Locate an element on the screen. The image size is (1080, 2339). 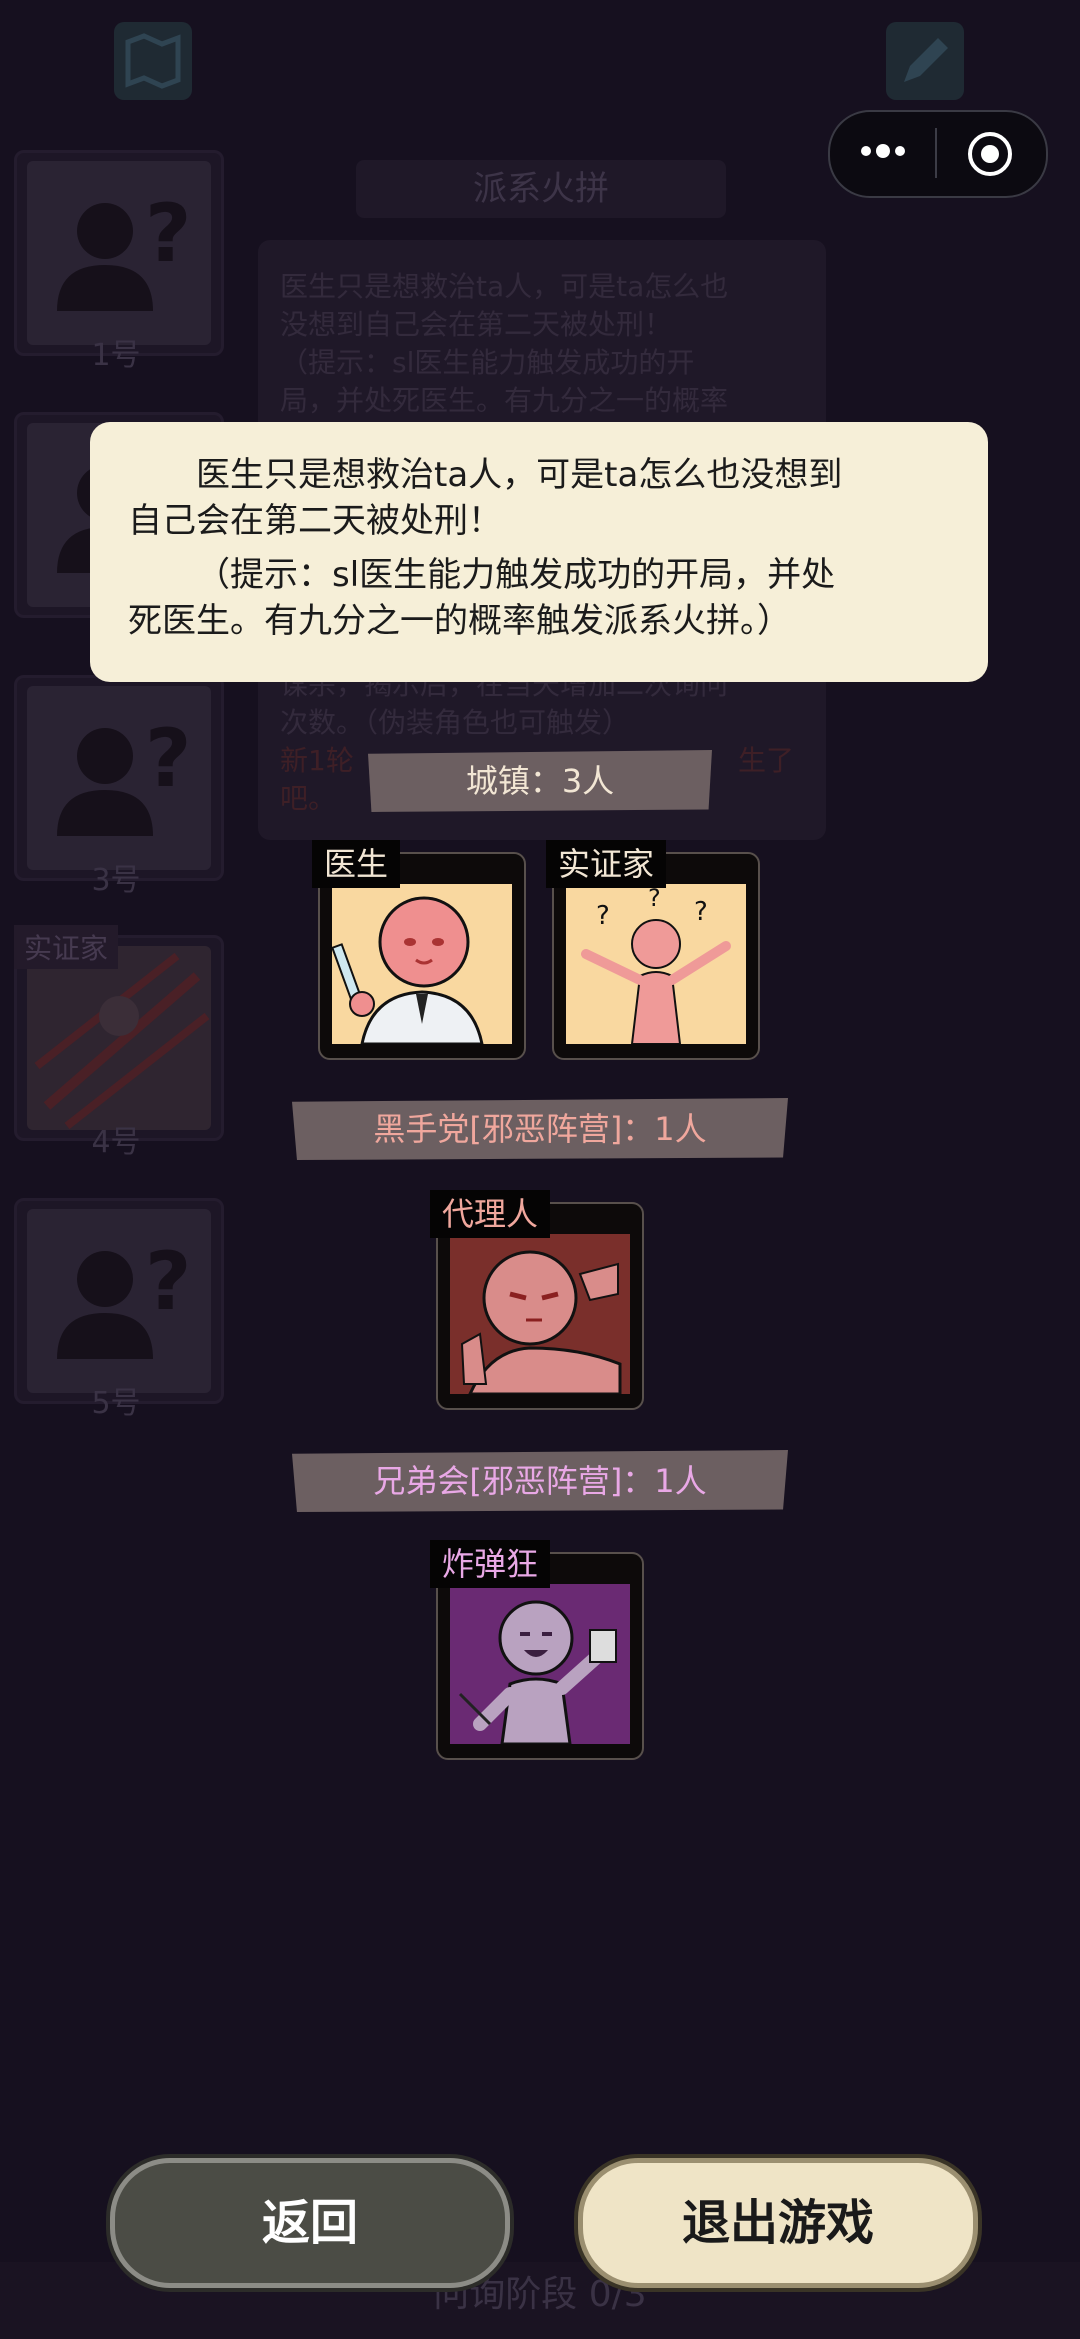
panel-red-tail: 生了 is located at coordinates (766, 760).